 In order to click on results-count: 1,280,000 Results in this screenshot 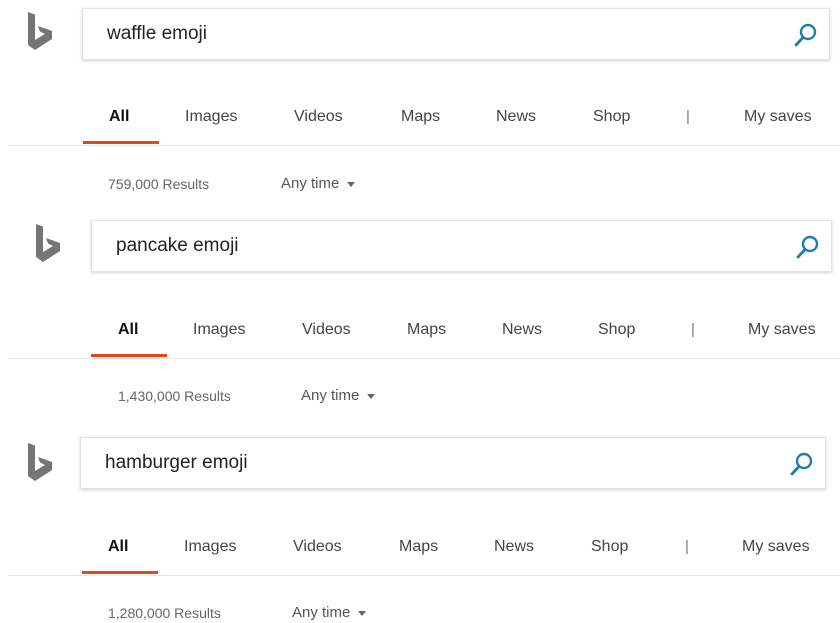, I will do `click(164, 613)`.